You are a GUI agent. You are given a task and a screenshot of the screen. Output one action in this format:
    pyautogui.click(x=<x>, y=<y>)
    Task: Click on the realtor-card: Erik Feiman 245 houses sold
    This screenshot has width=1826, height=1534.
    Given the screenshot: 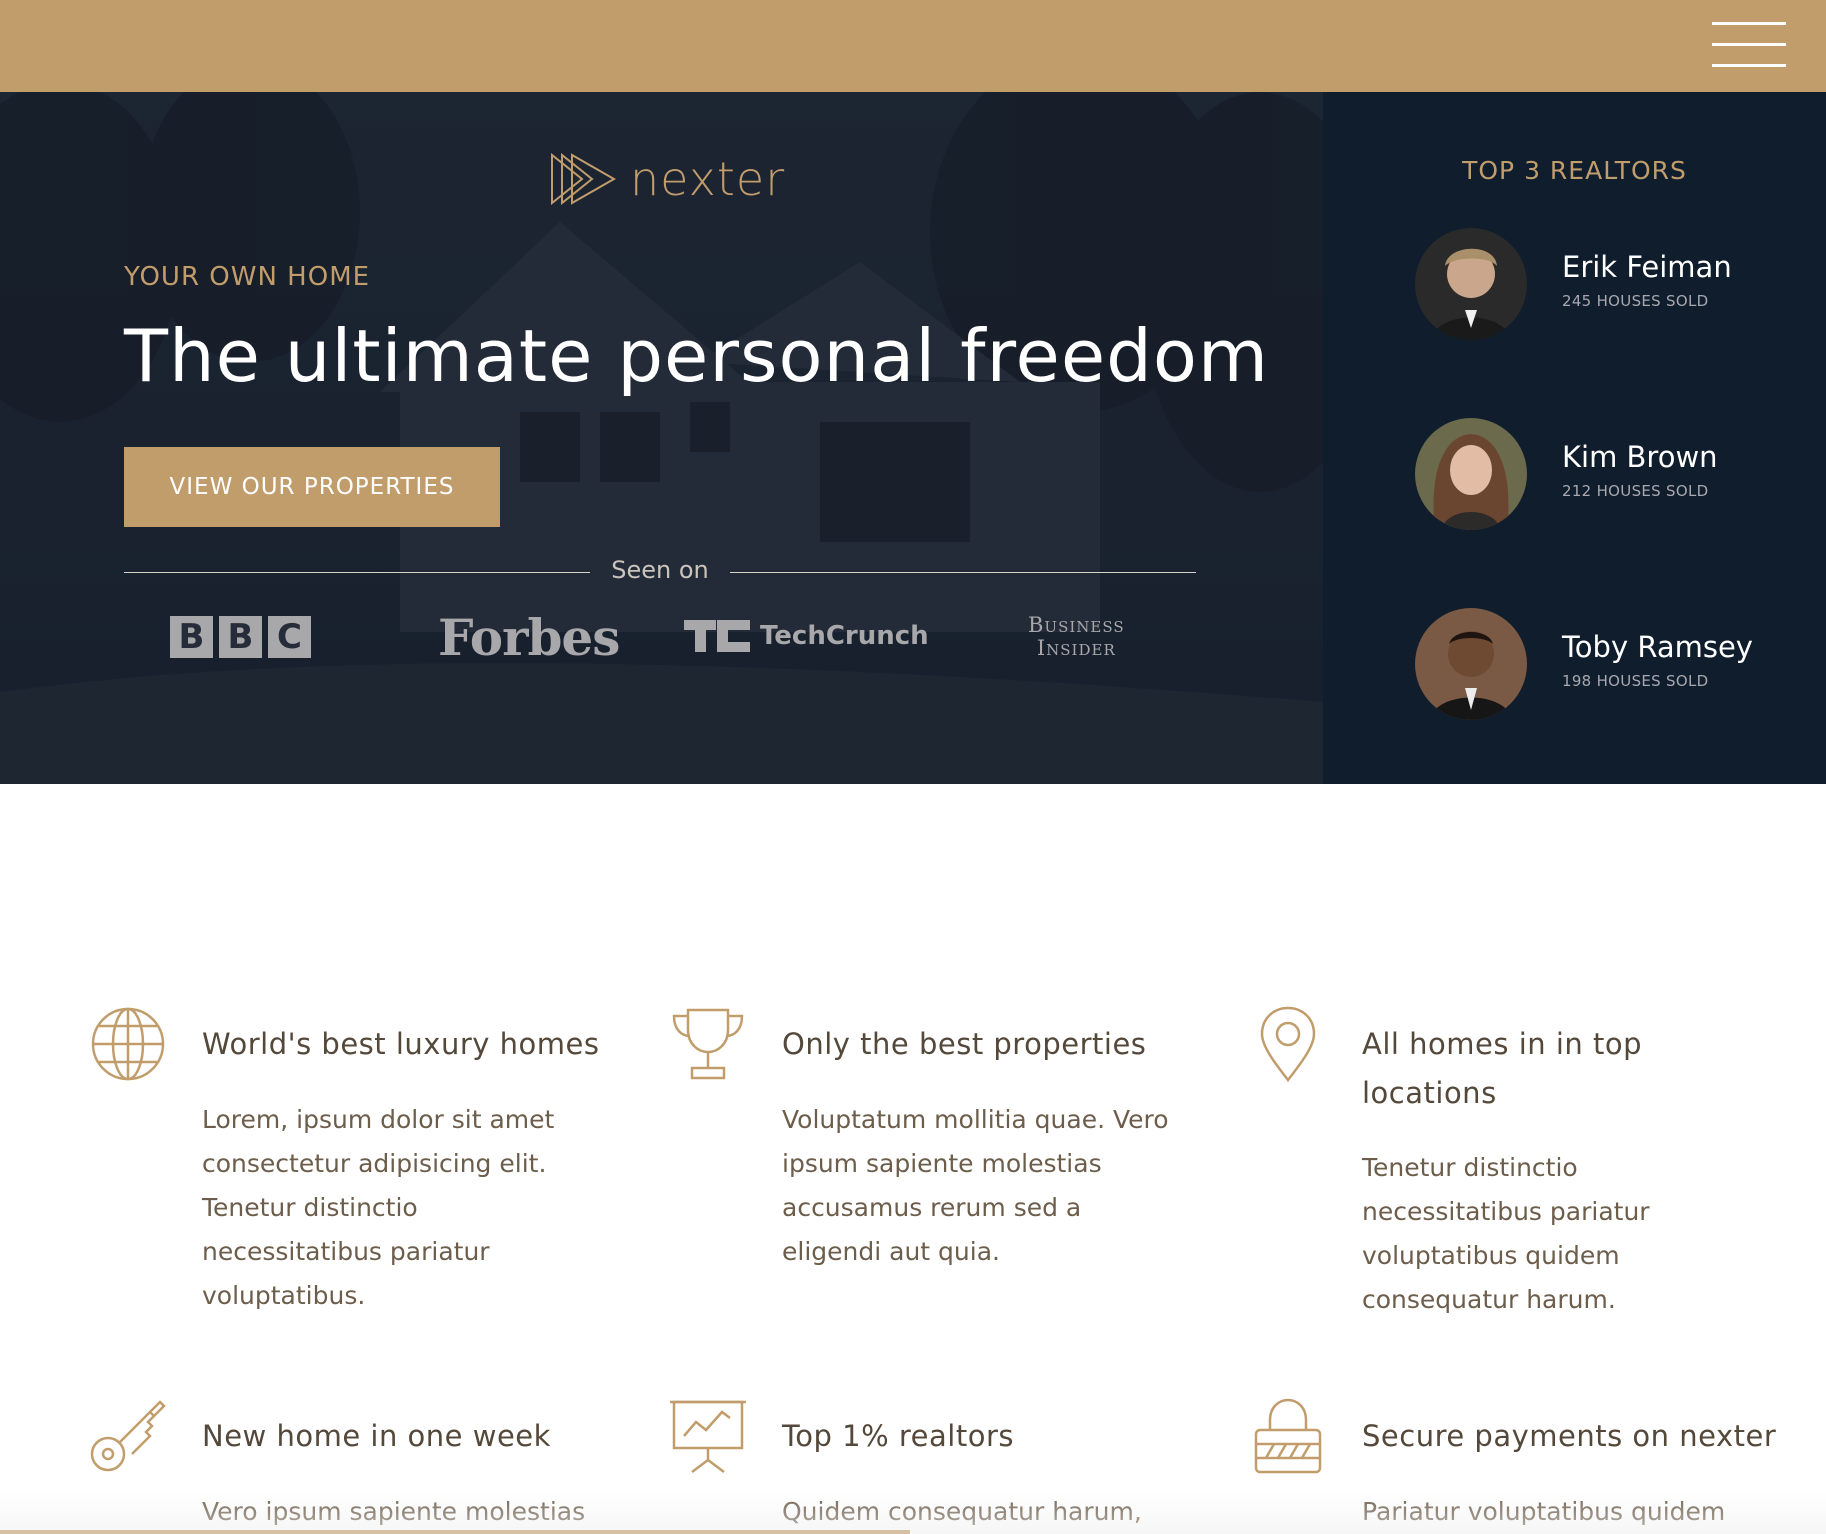 What is the action you would take?
    pyautogui.click(x=1615, y=284)
    